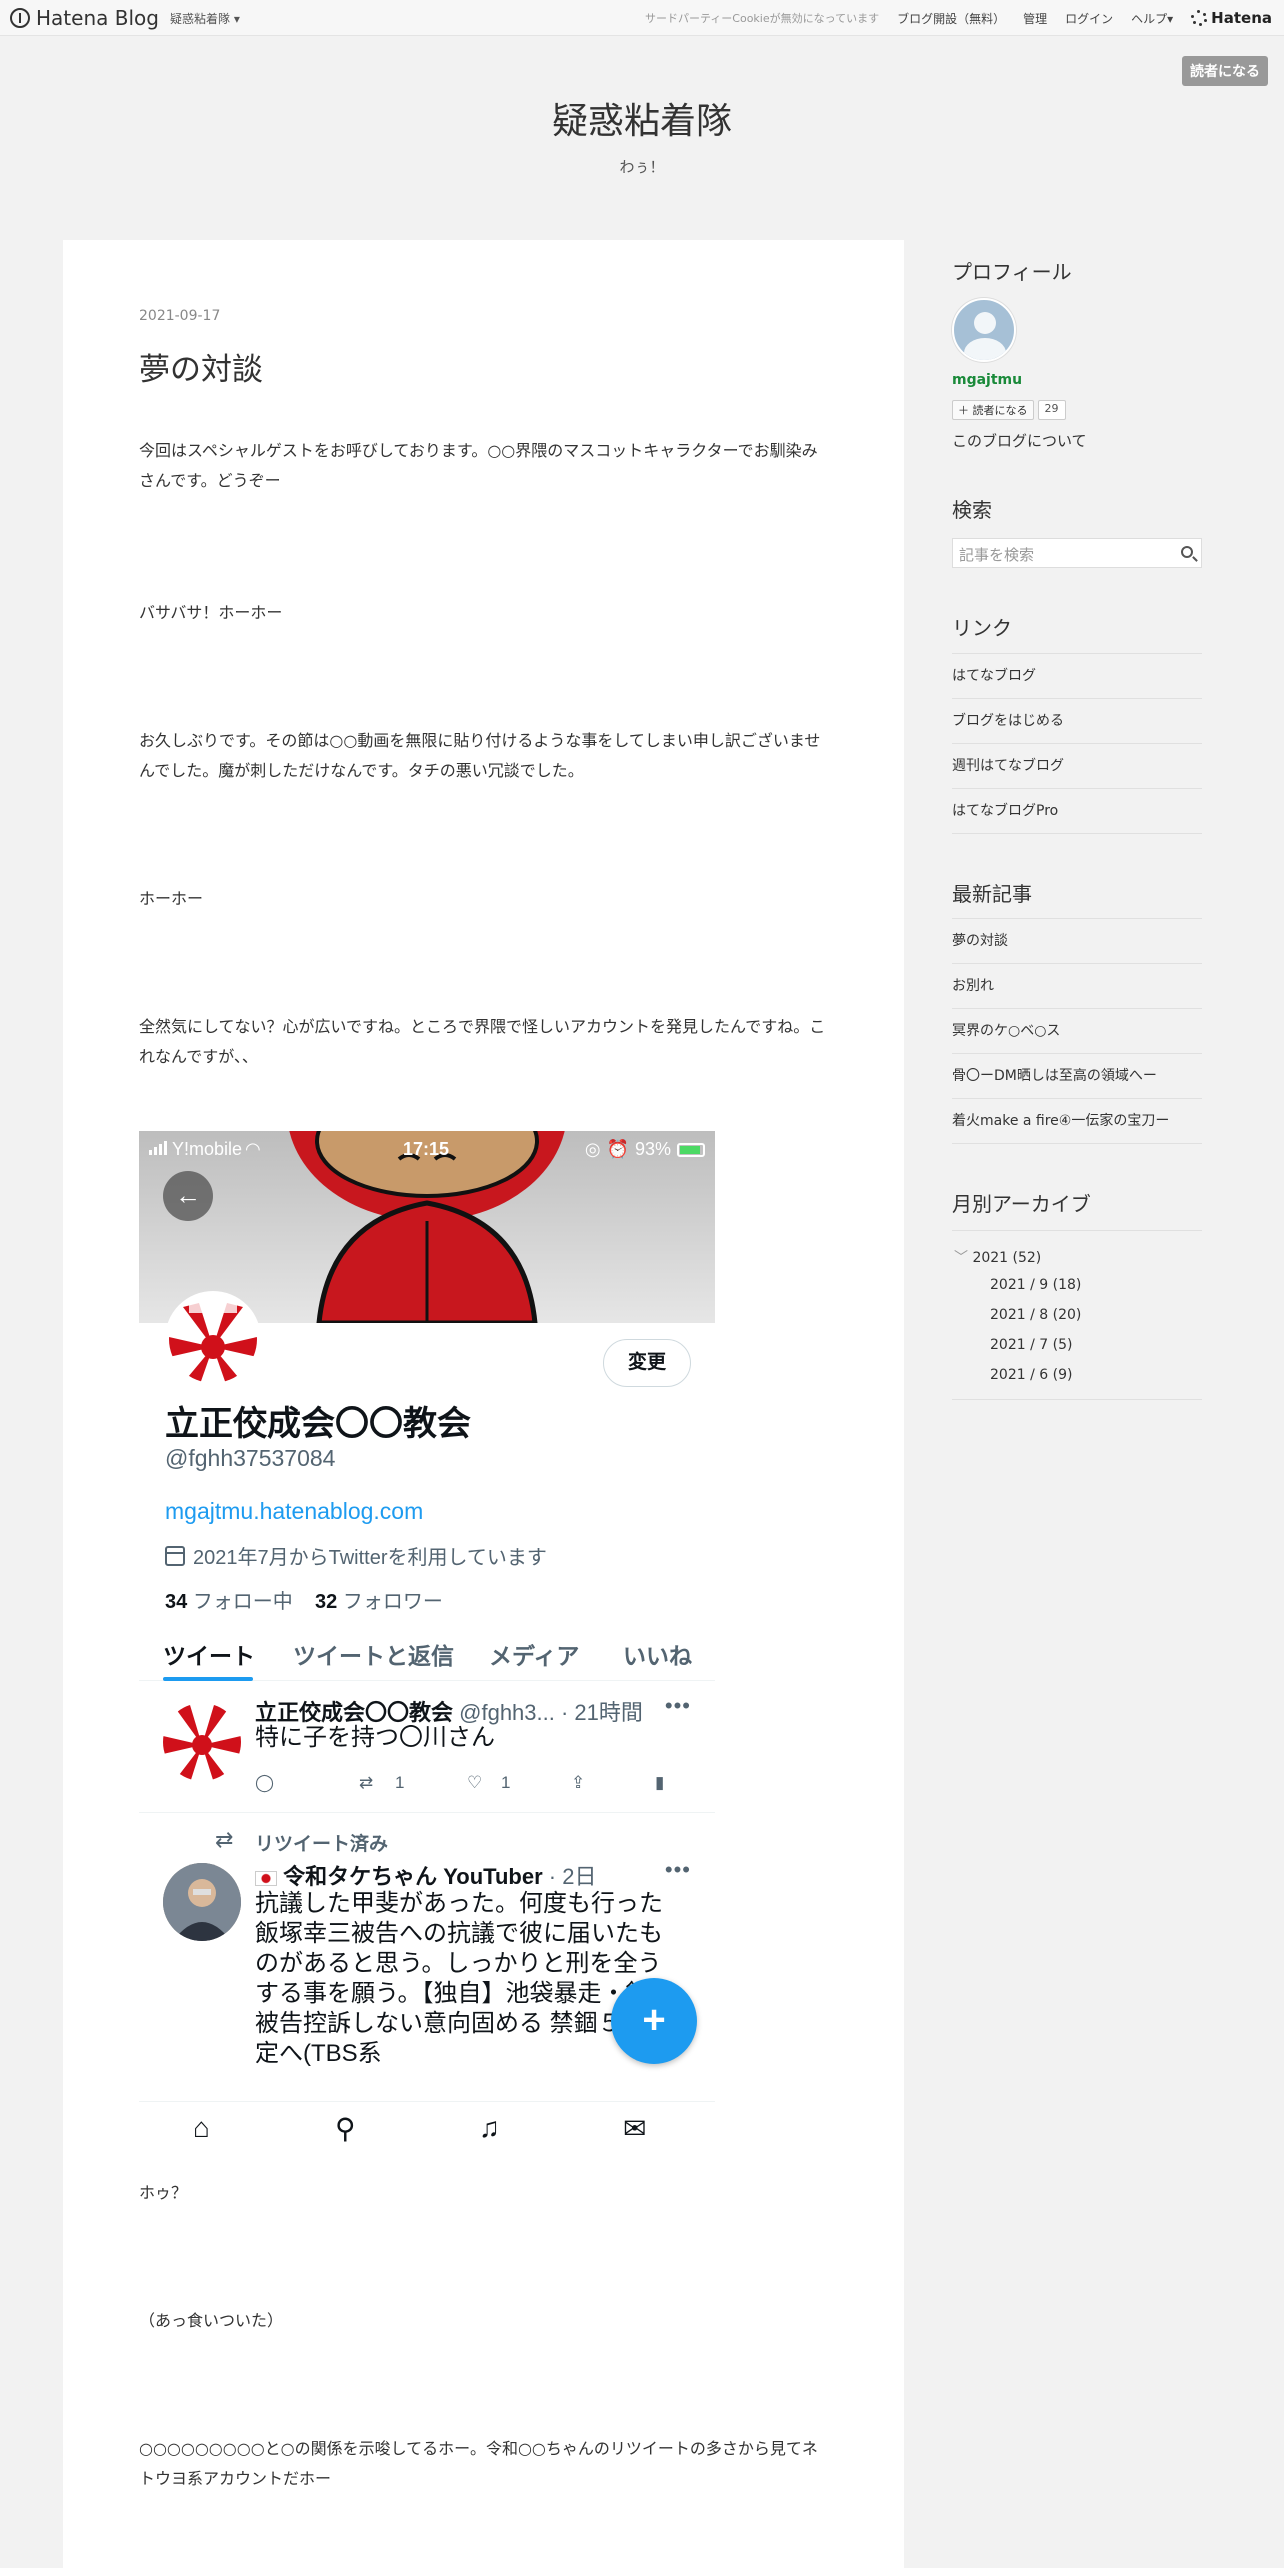 The image size is (1284, 2568). What do you see at coordinates (393, 1602) in the screenshot?
I see `followers-label: フォロワー` at bounding box center [393, 1602].